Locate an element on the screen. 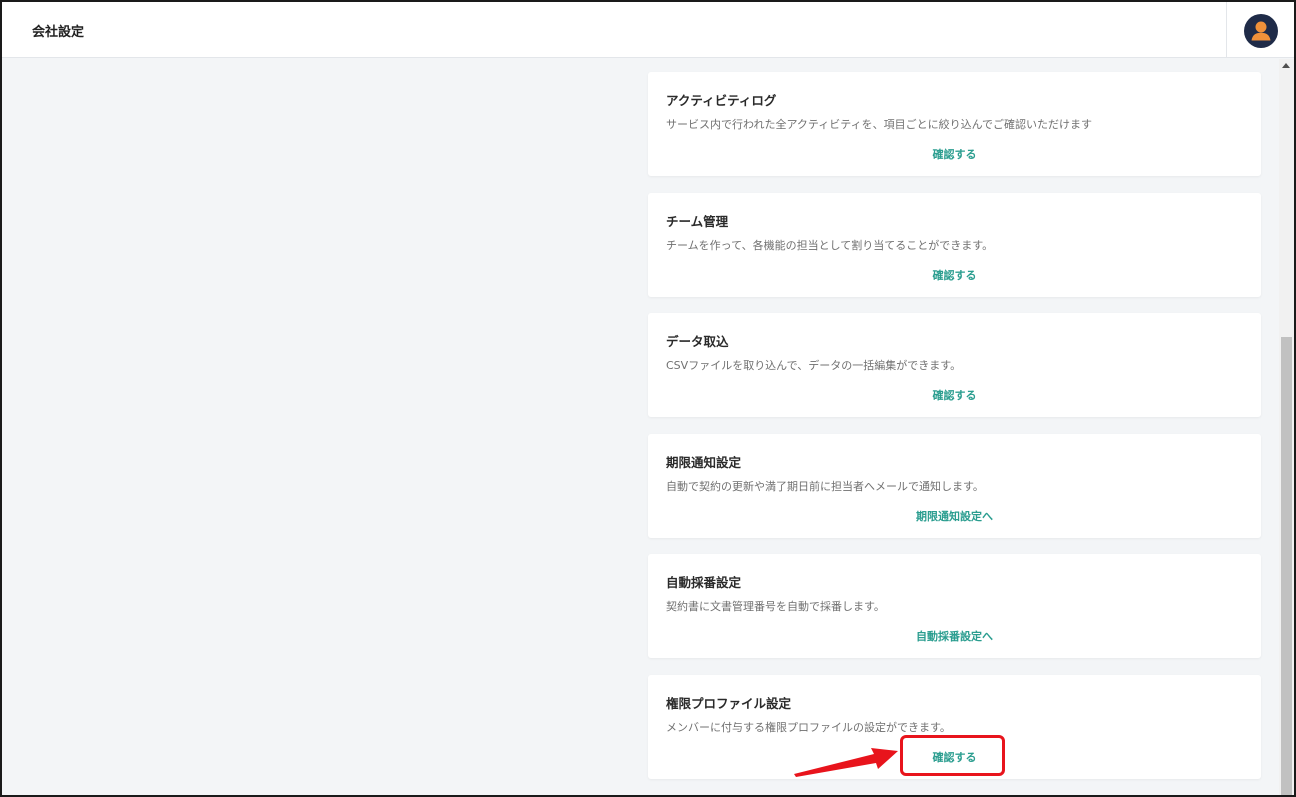 The height and width of the screenshot is (797, 1296). card-title: 権限プロファイル設定 is located at coordinates (729, 703).